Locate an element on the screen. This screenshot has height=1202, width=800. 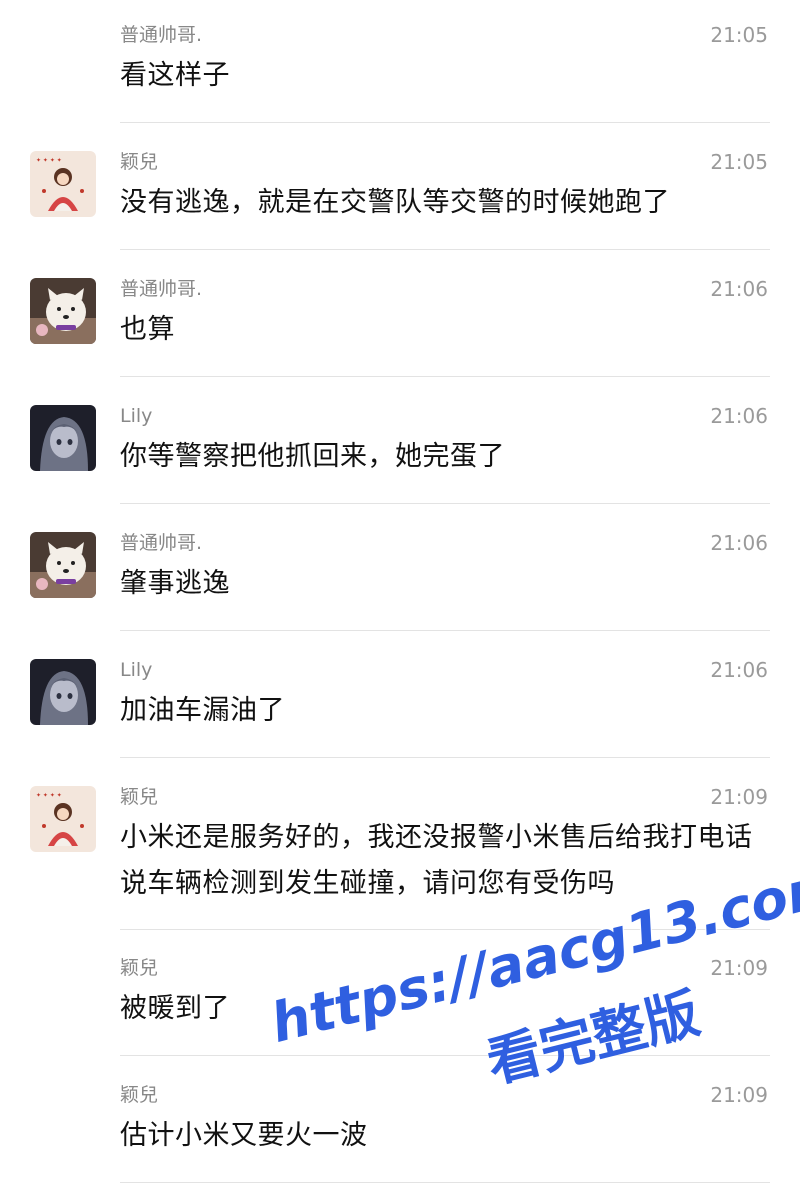
message-text: 你等警察把他抓回来，她完蛋了 is located at coordinates (447, 457).